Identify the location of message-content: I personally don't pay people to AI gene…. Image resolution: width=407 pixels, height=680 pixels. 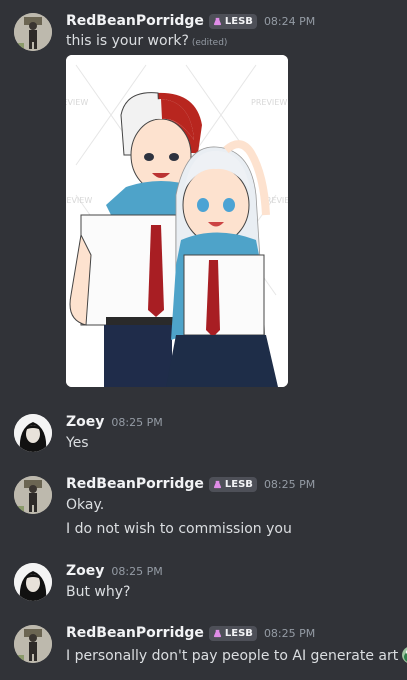
(232, 656).